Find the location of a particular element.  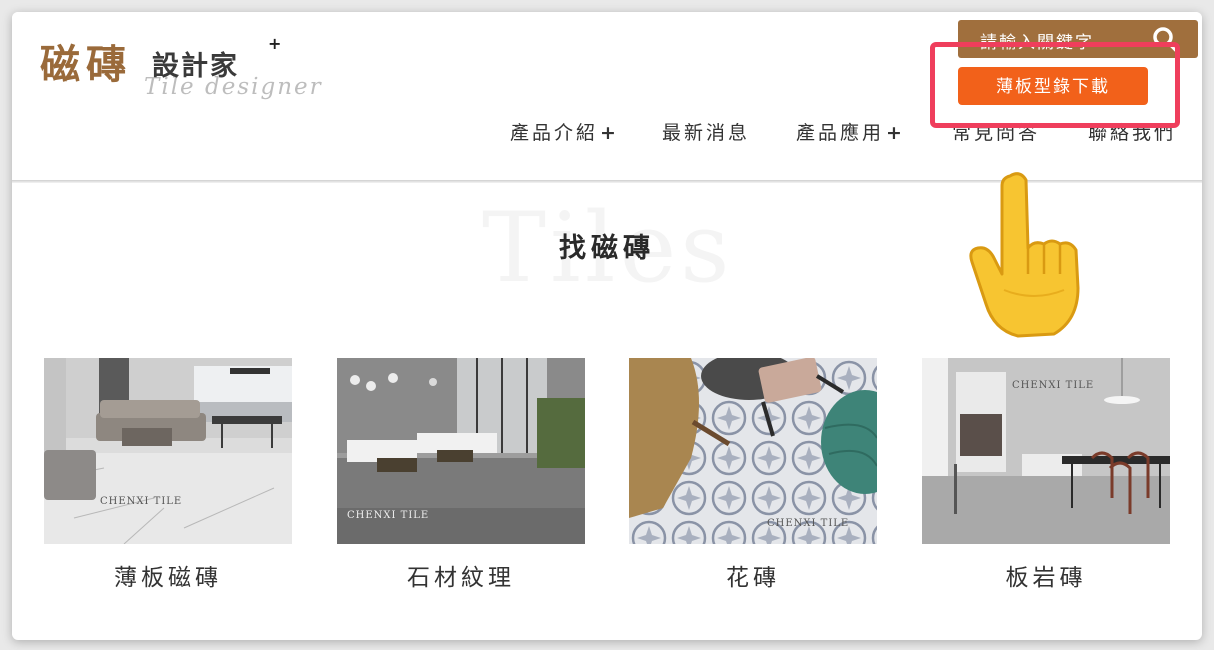

category-card-stone-texture: CHENXI TILE 石材紋理 is located at coordinates (461, 475).